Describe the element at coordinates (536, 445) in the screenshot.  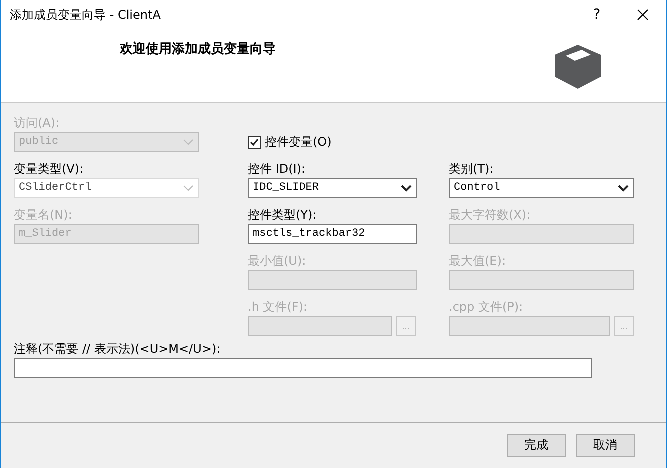
I see `dialog-button: 完成` at that location.